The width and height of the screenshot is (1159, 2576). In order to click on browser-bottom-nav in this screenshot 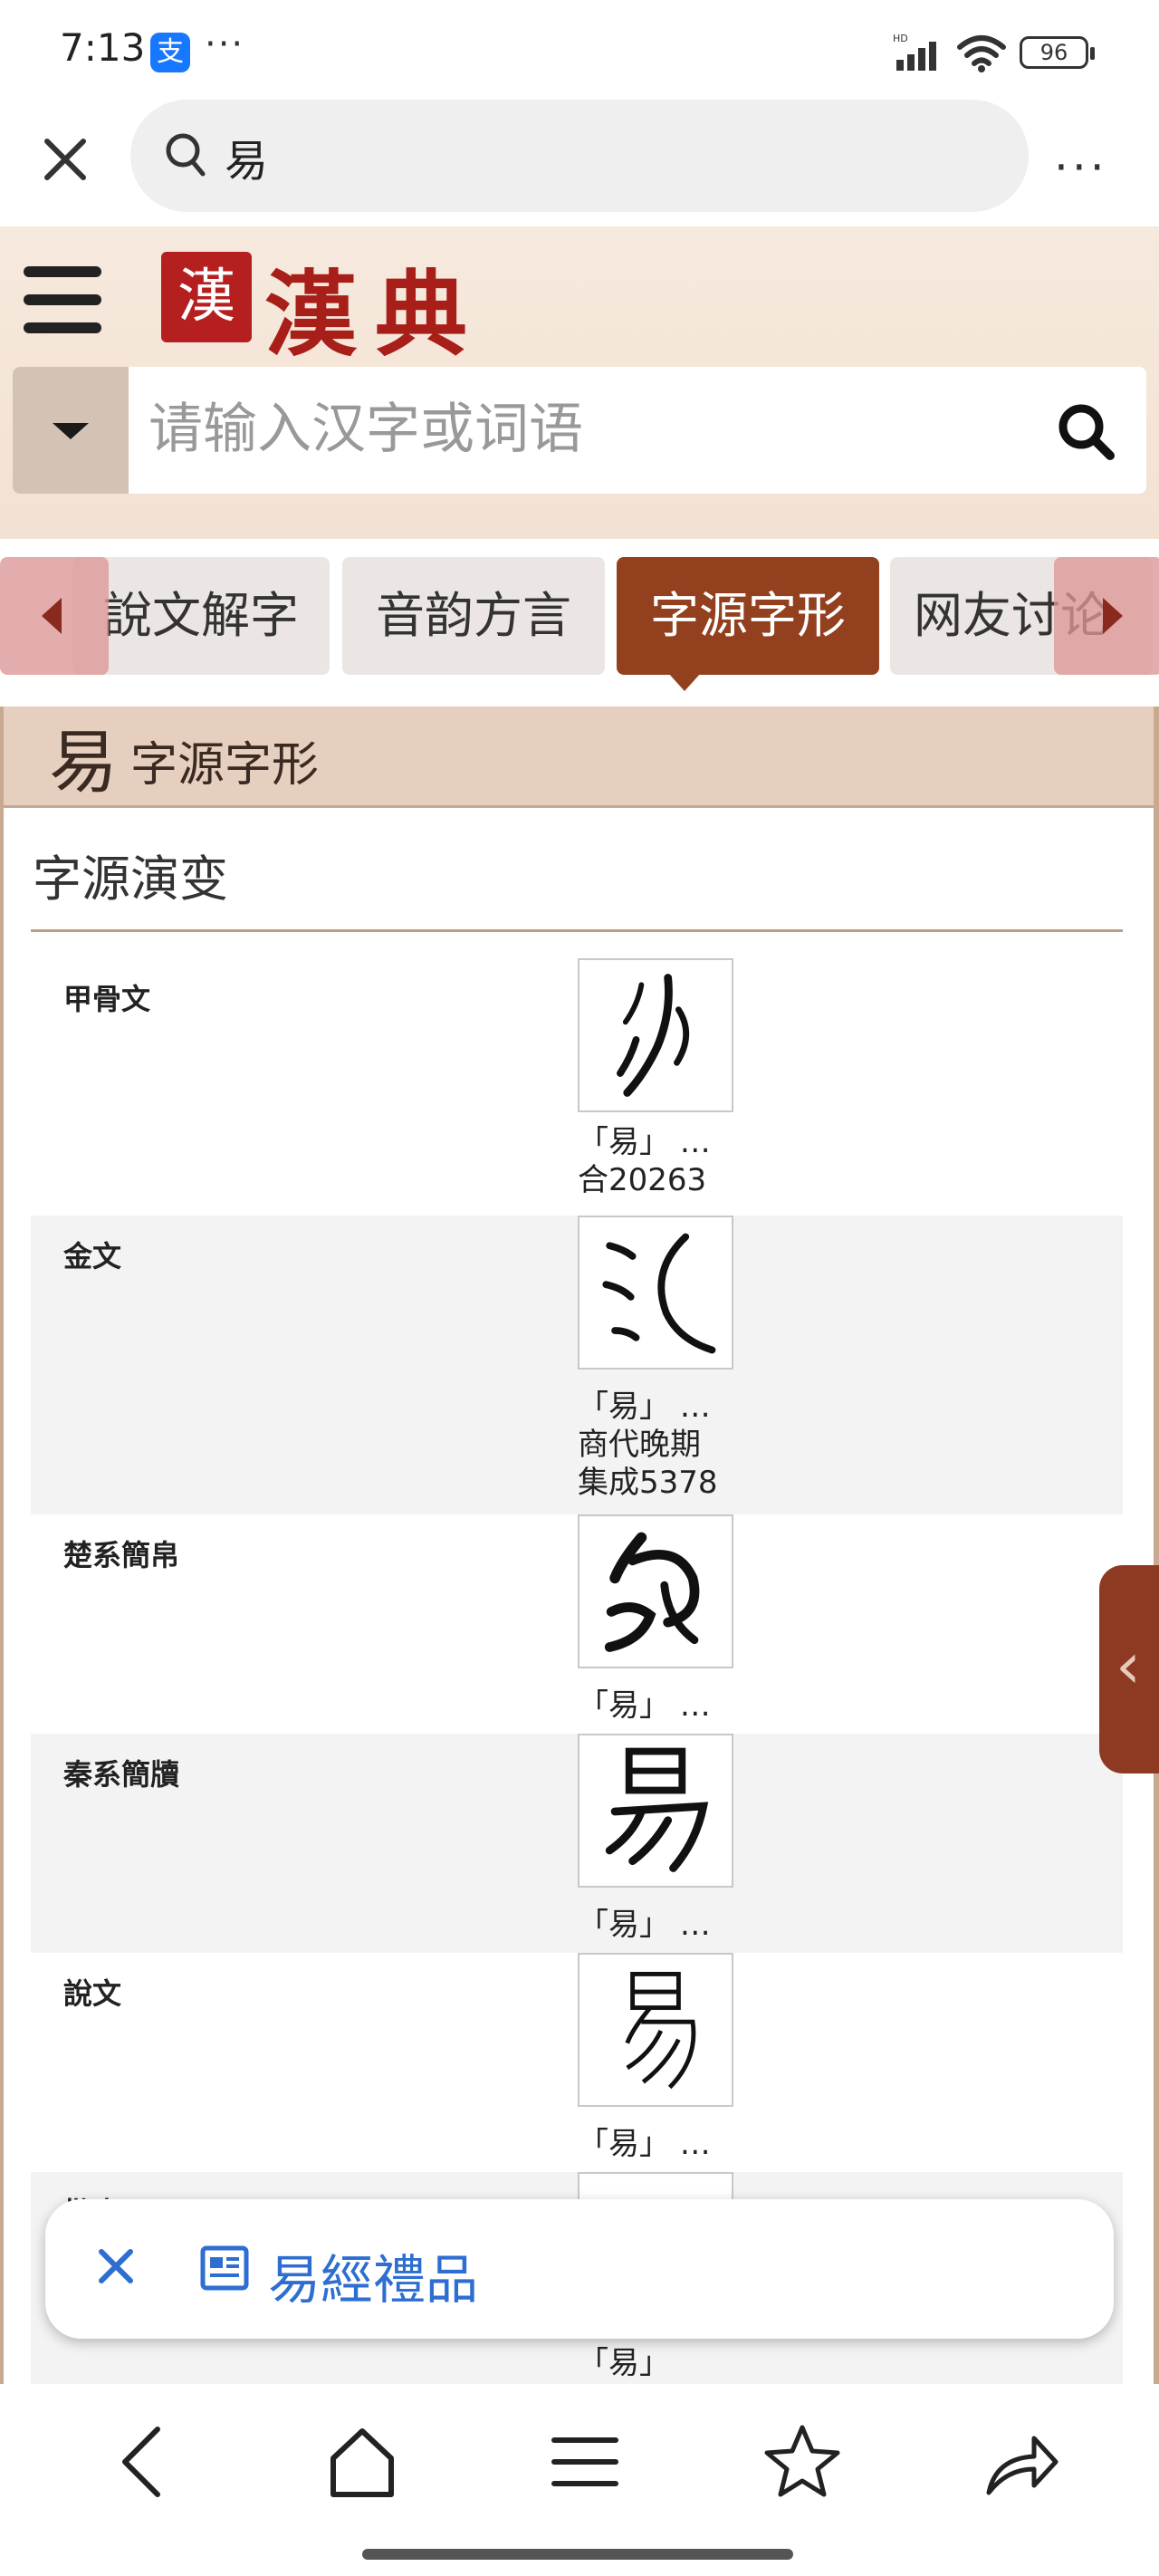, I will do `click(579, 2480)`.